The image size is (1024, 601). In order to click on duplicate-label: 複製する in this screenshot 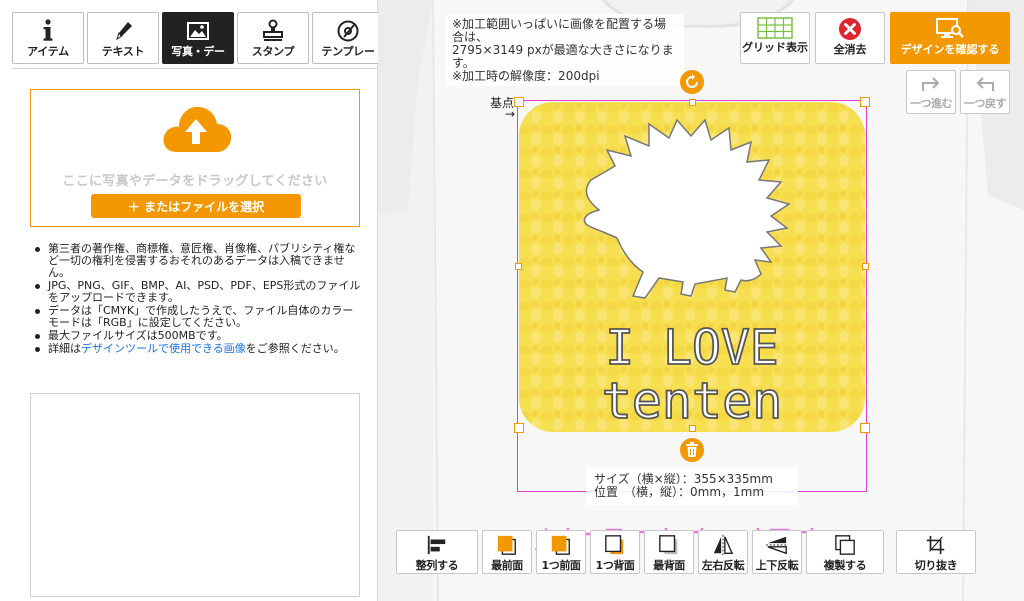, I will do `click(845, 565)`.